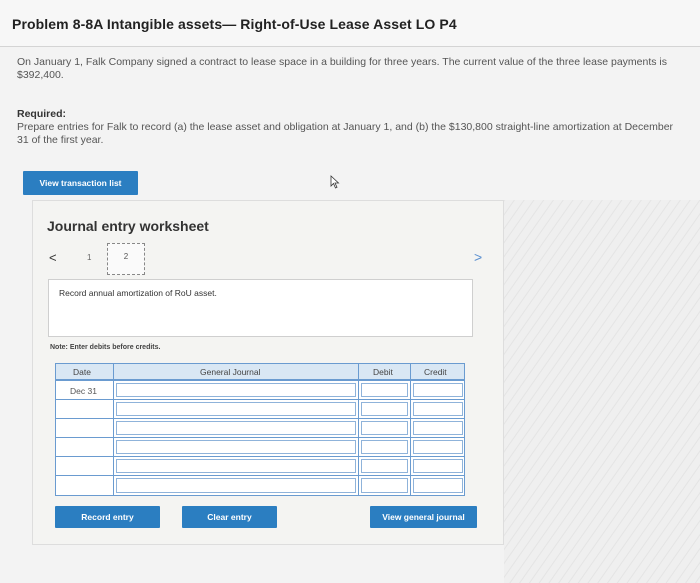 Image resolution: width=700 pixels, height=583 pixels. Describe the element at coordinates (42, 114) in the screenshot. I see `required-label: Required:` at that location.